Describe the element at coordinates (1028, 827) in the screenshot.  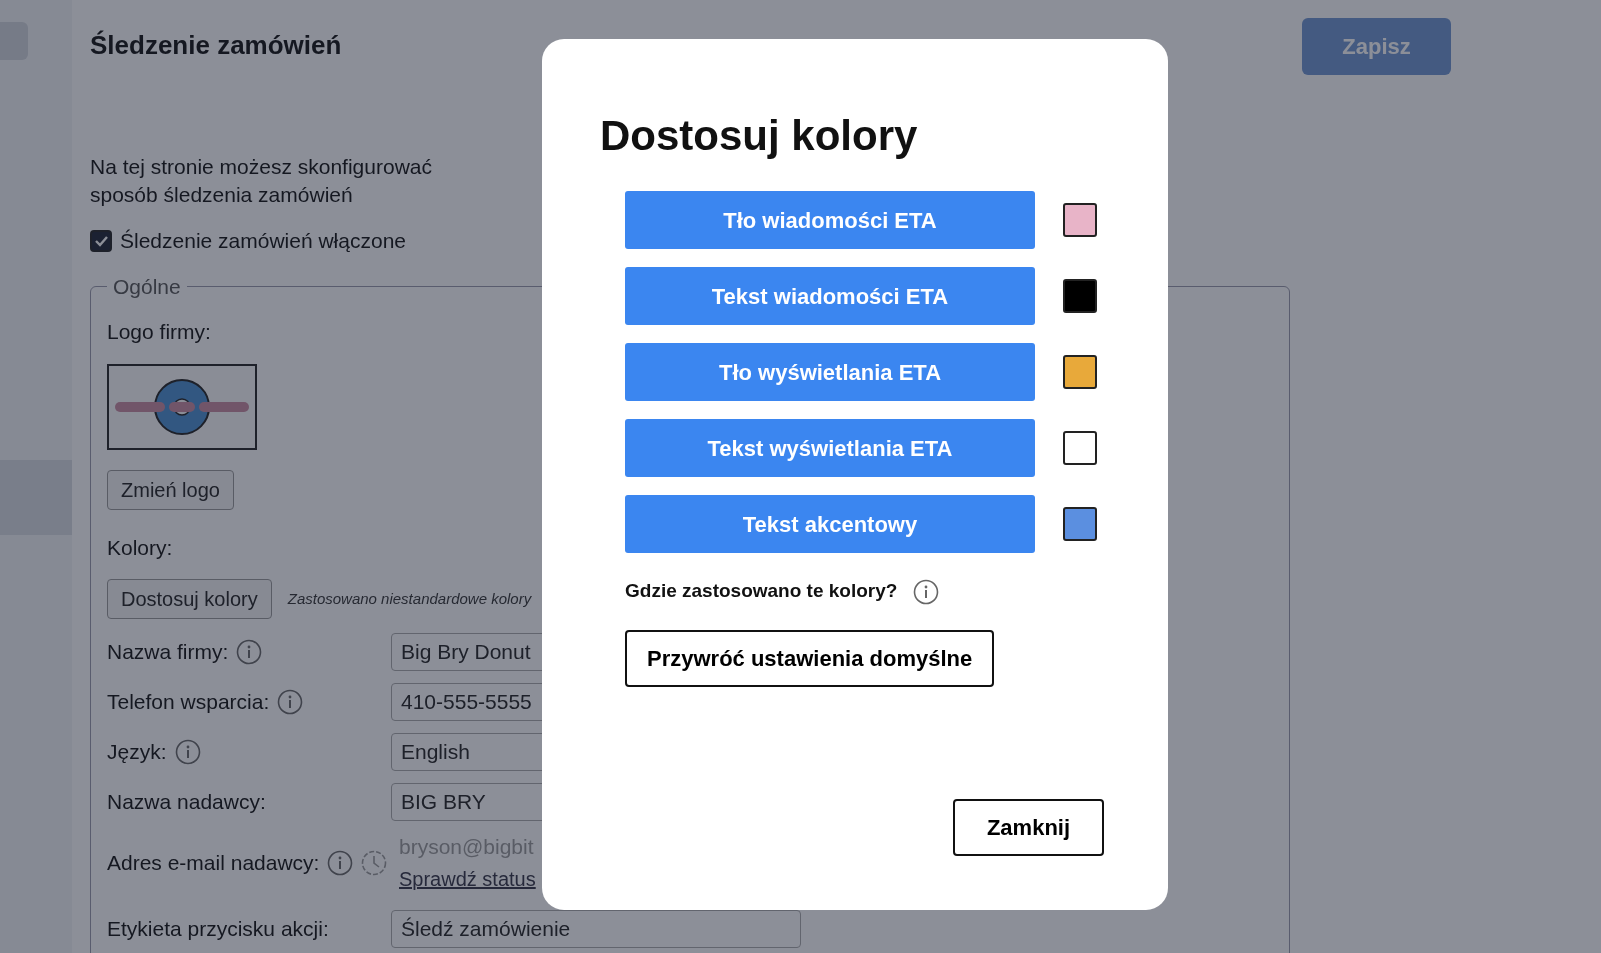
I see `close-button: Zamknij` at that location.